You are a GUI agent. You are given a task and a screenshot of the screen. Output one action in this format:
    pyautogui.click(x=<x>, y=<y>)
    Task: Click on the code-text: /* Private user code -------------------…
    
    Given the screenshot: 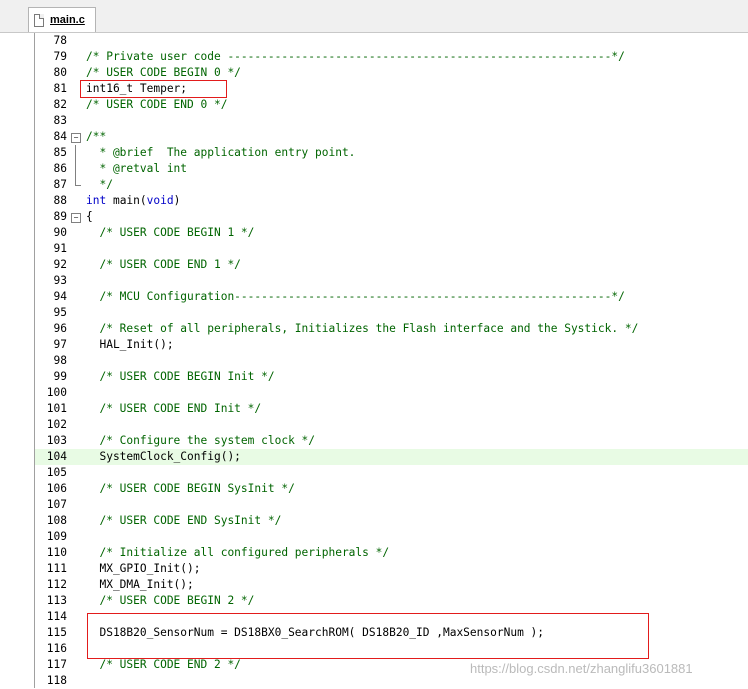 What is the action you would take?
    pyautogui.click(x=355, y=56)
    